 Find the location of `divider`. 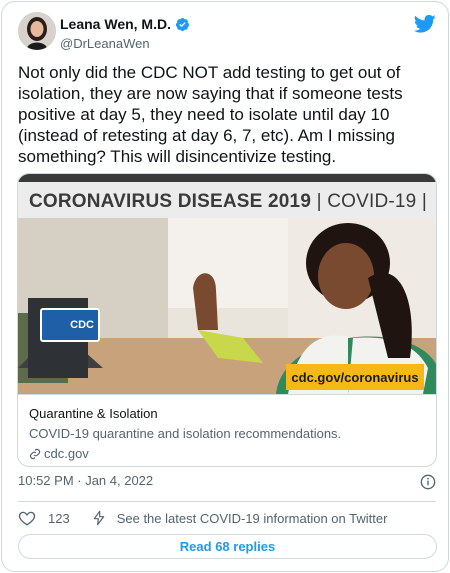

divider is located at coordinates (227, 501).